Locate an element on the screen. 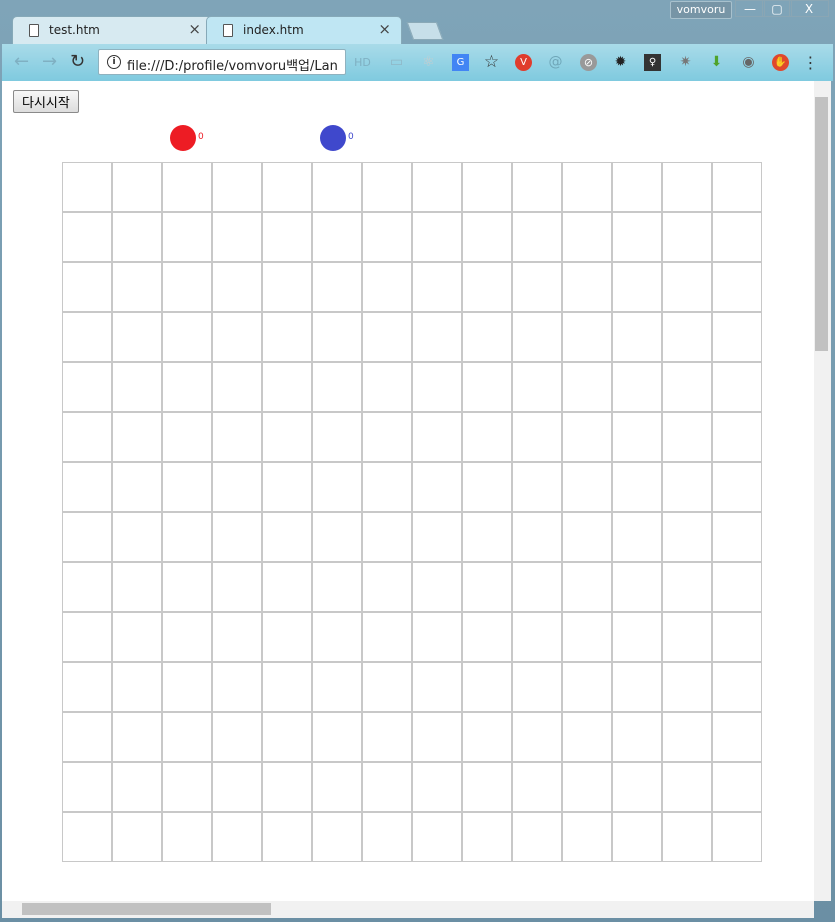 This screenshot has height=922, width=835. maximize-button: ▢ is located at coordinates (777, 8).